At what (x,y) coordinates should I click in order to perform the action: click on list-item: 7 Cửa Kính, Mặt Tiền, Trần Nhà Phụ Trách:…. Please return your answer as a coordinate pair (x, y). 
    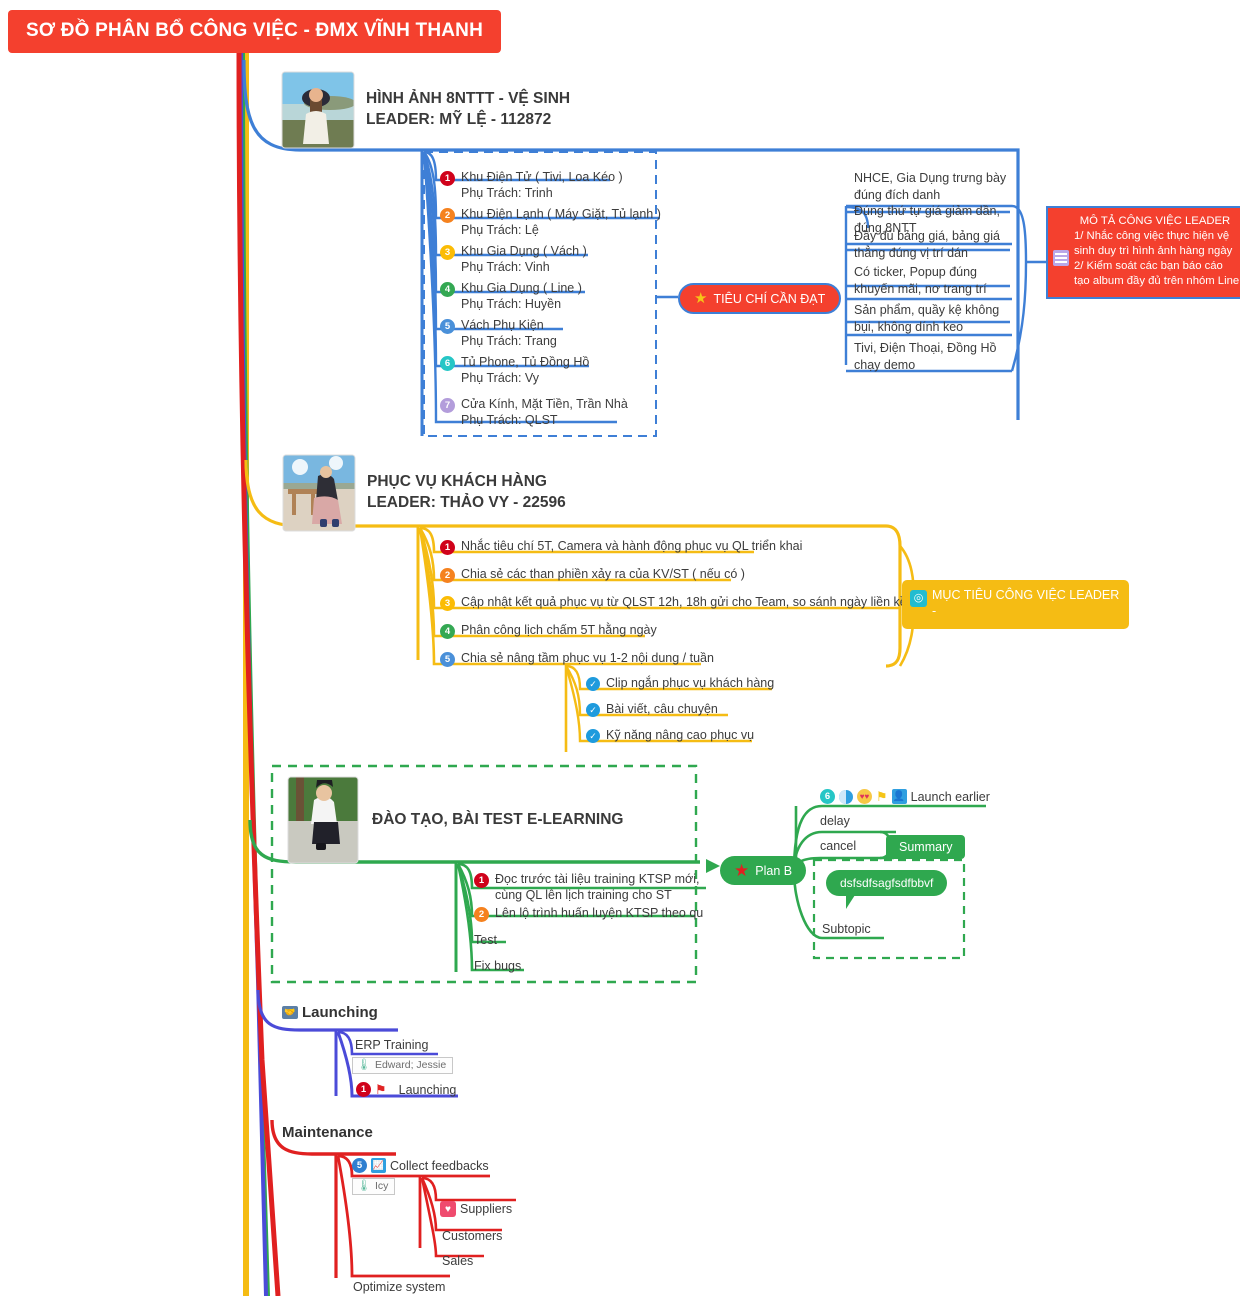
    Looking at the image, I should click on (534, 412).